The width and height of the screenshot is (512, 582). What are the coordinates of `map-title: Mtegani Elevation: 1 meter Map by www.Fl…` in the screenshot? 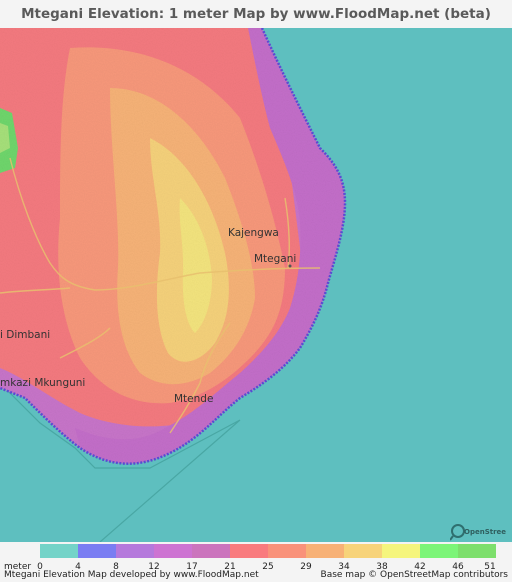 It's located at (256, 14).